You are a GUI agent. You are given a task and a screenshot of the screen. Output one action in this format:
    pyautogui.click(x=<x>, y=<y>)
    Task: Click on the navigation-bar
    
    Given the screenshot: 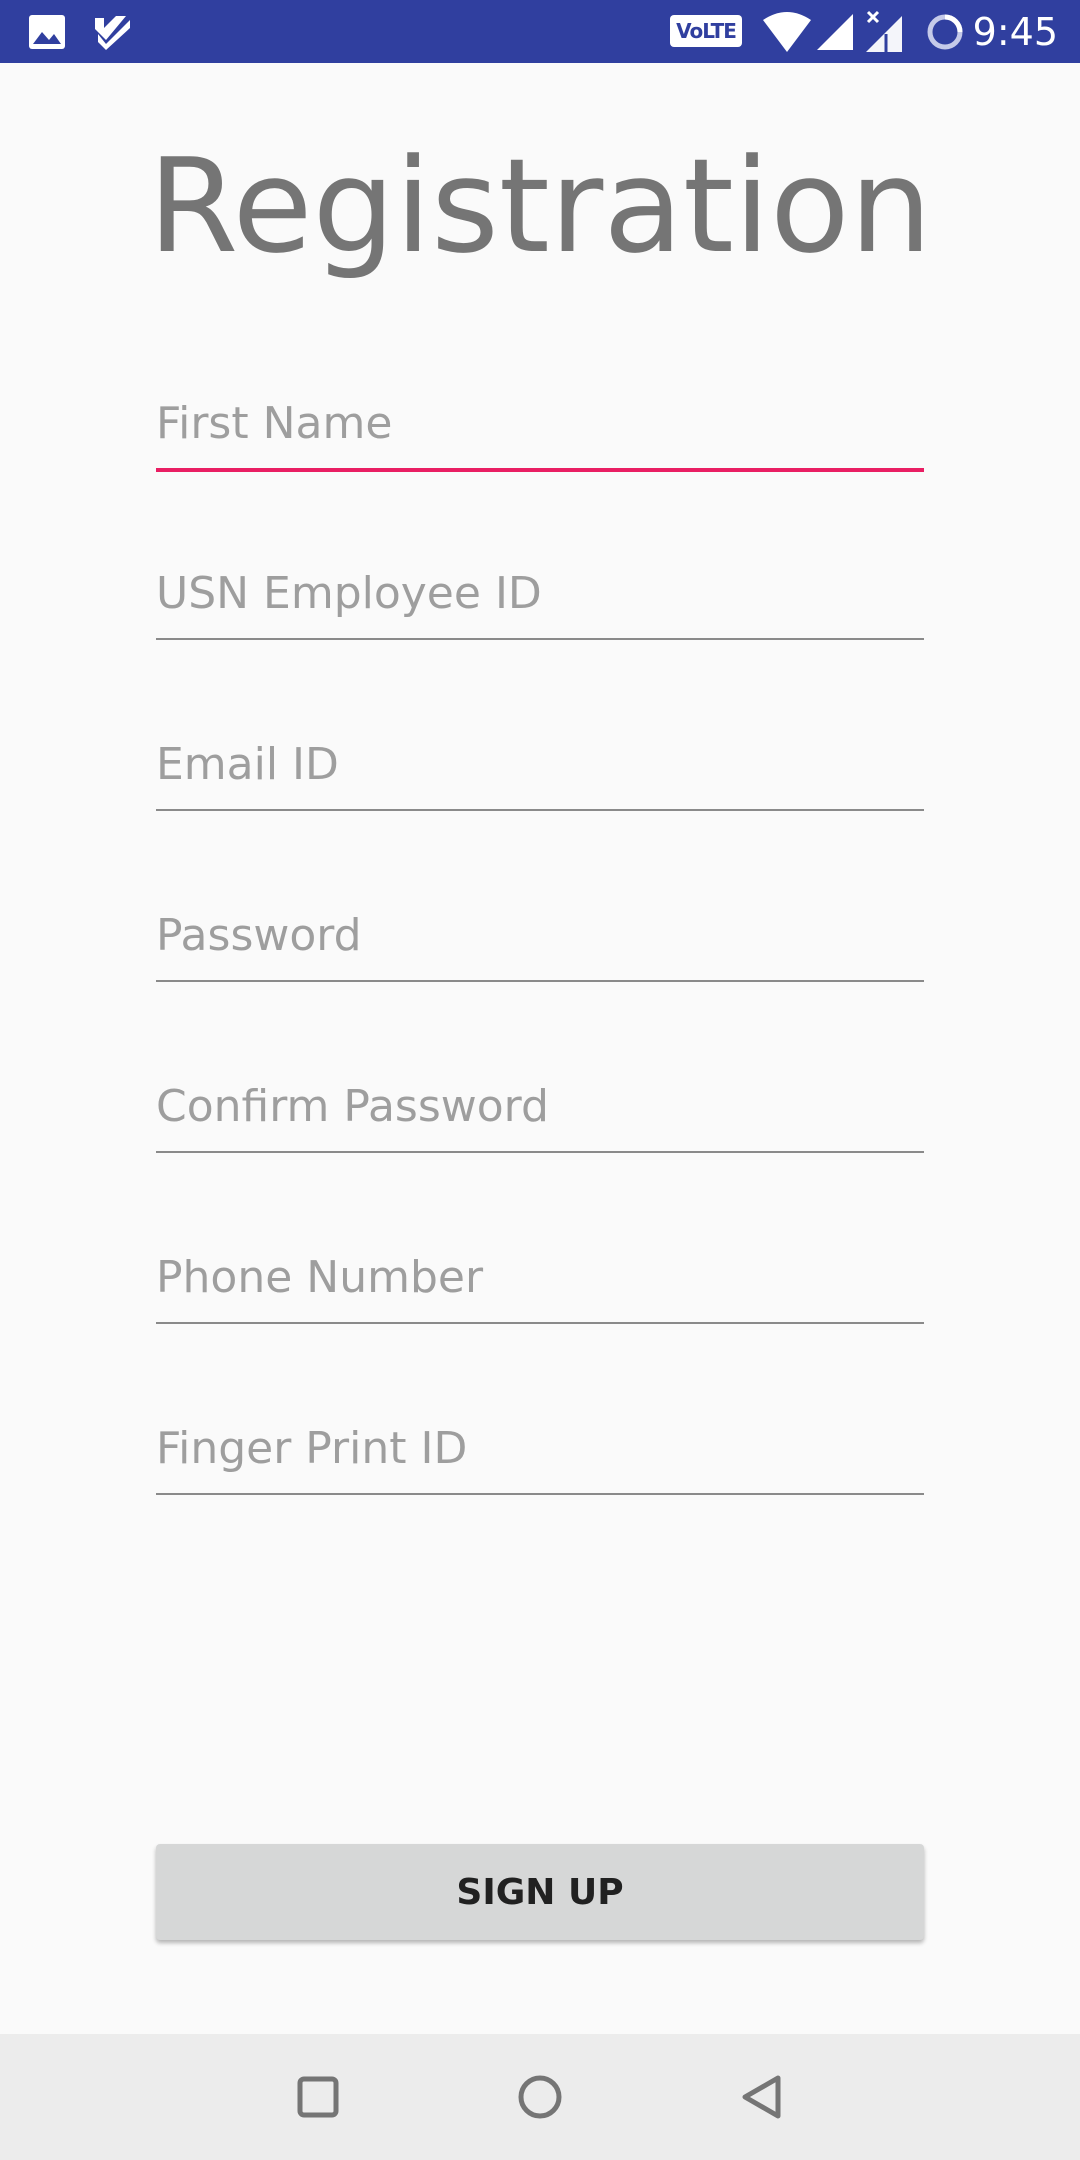 What is the action you would take?
    pyautogui.click(x=540, y=2097)
    